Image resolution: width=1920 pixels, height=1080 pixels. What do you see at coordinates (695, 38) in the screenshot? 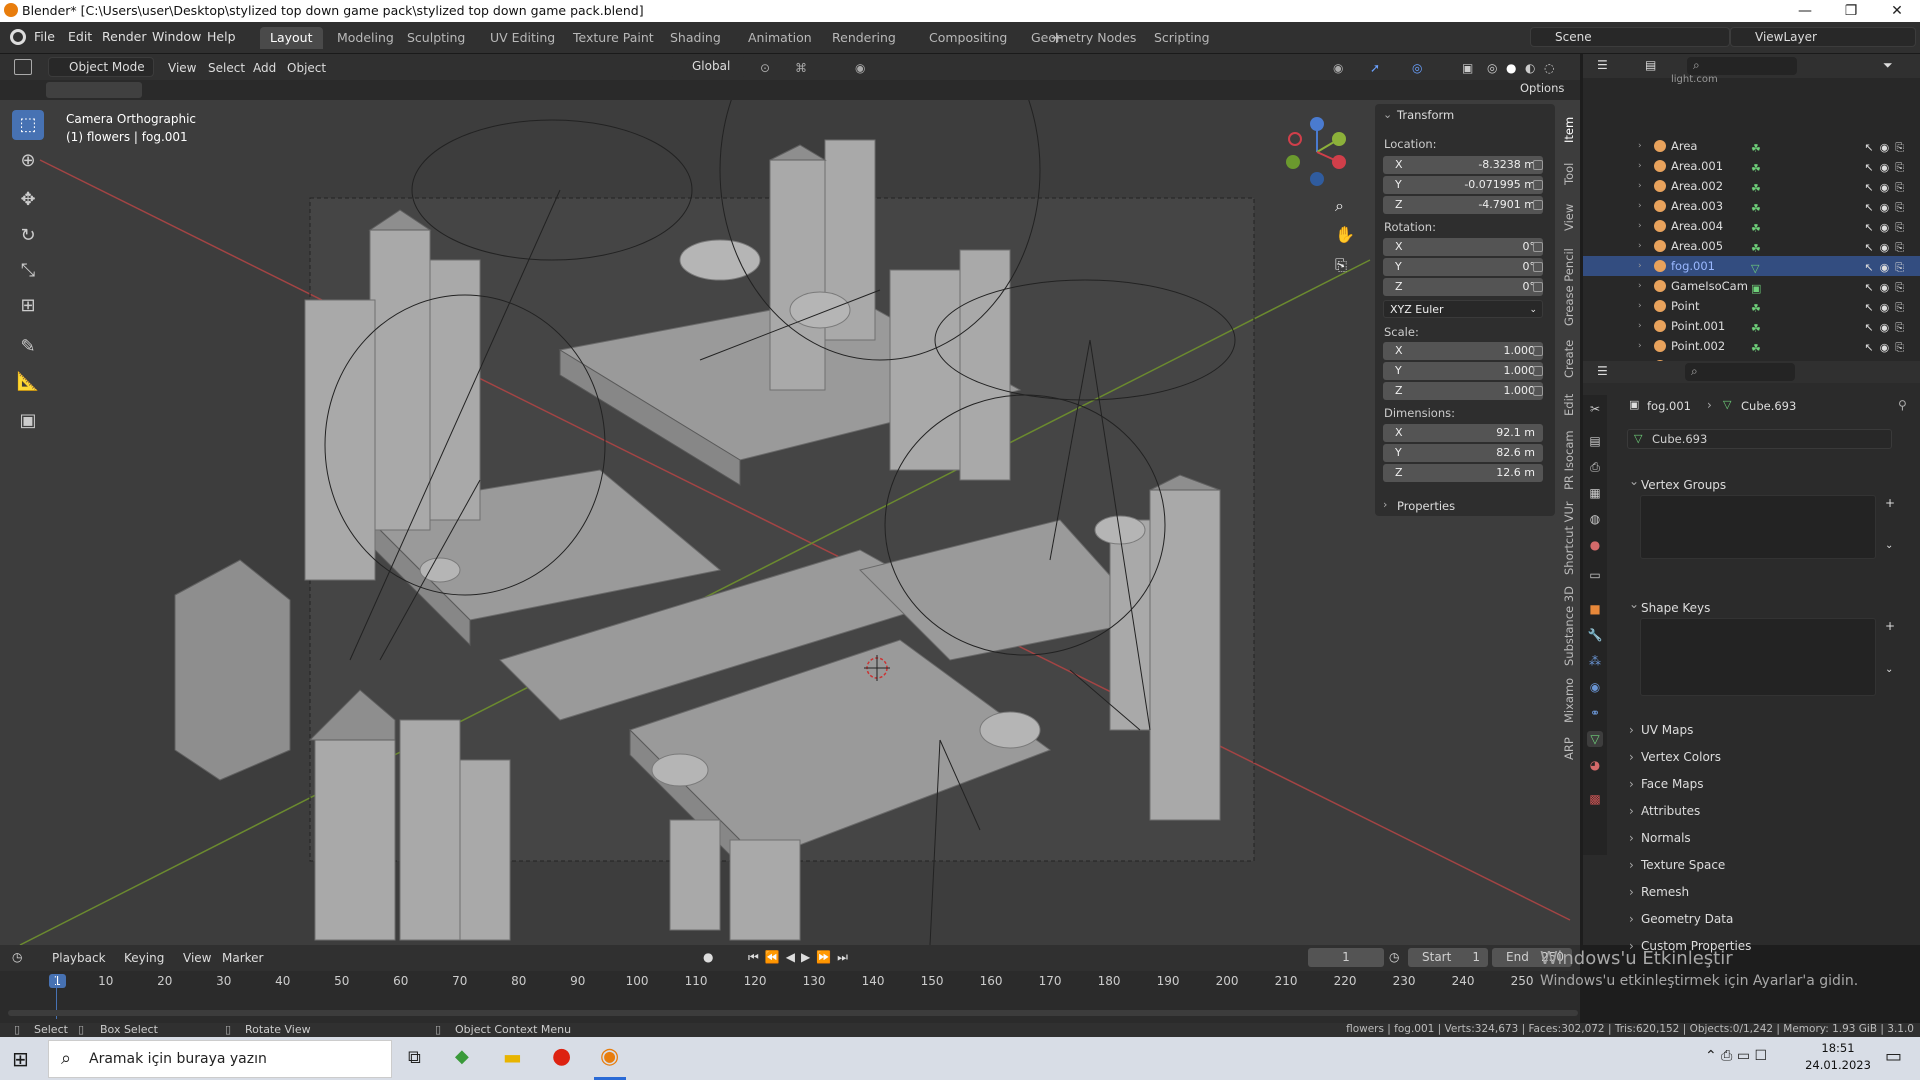
I see `tab-shading: Shading` at bounding box center [695, 38].